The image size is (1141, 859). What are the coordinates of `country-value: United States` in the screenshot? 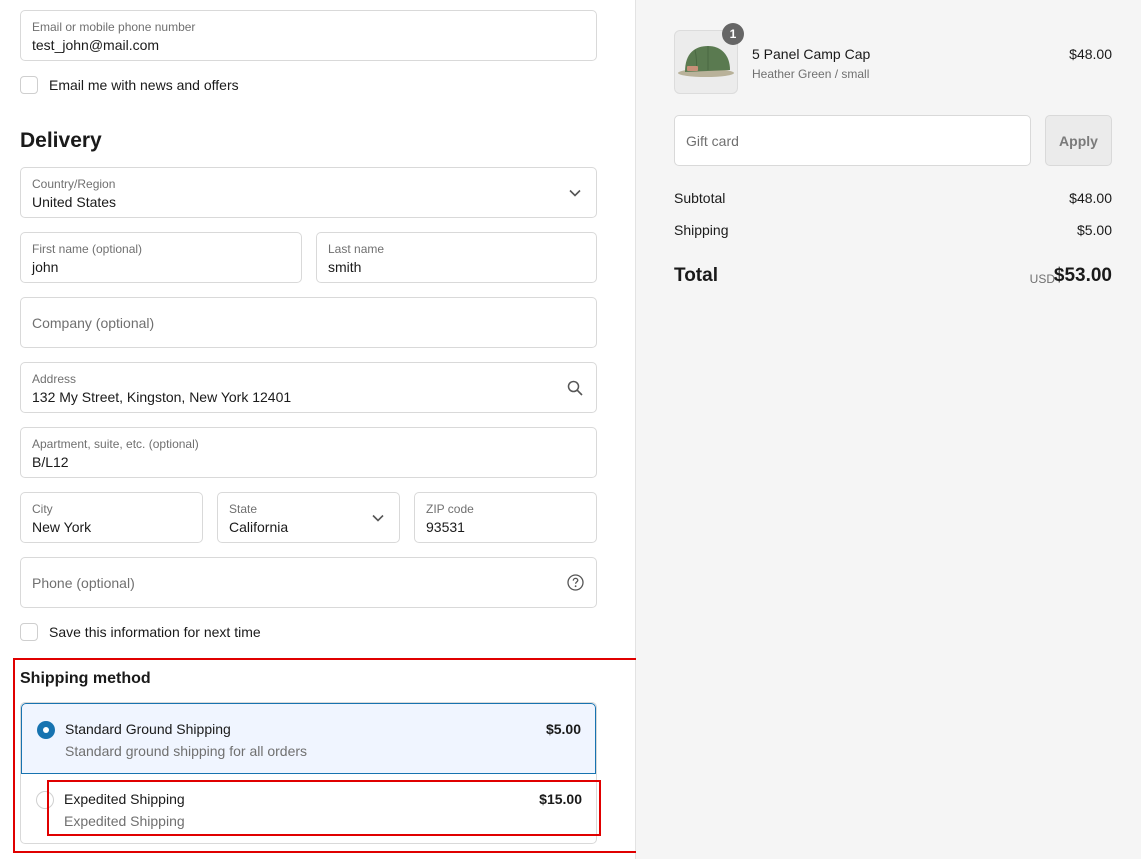 It's located at (74, 202).